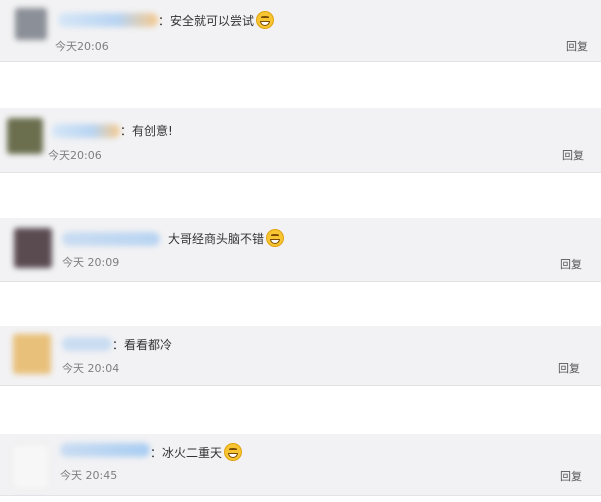 The image size is (601, 502). I want to click on comment-text-body: 安全就可以尝试, so click(212, 21).